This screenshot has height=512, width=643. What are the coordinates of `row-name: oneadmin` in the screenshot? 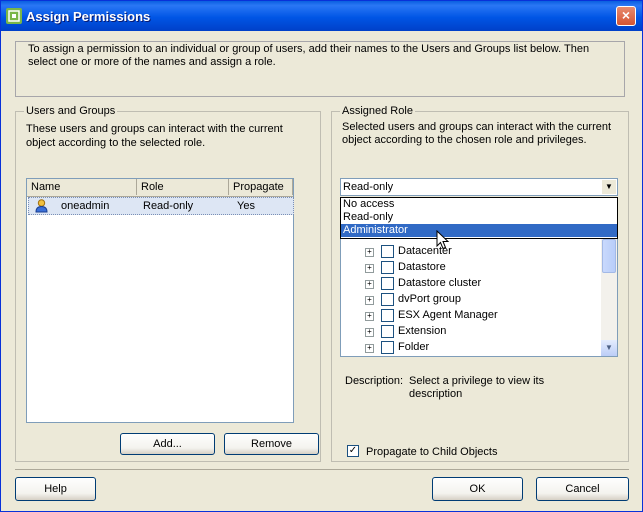 It's located at (85, 206).